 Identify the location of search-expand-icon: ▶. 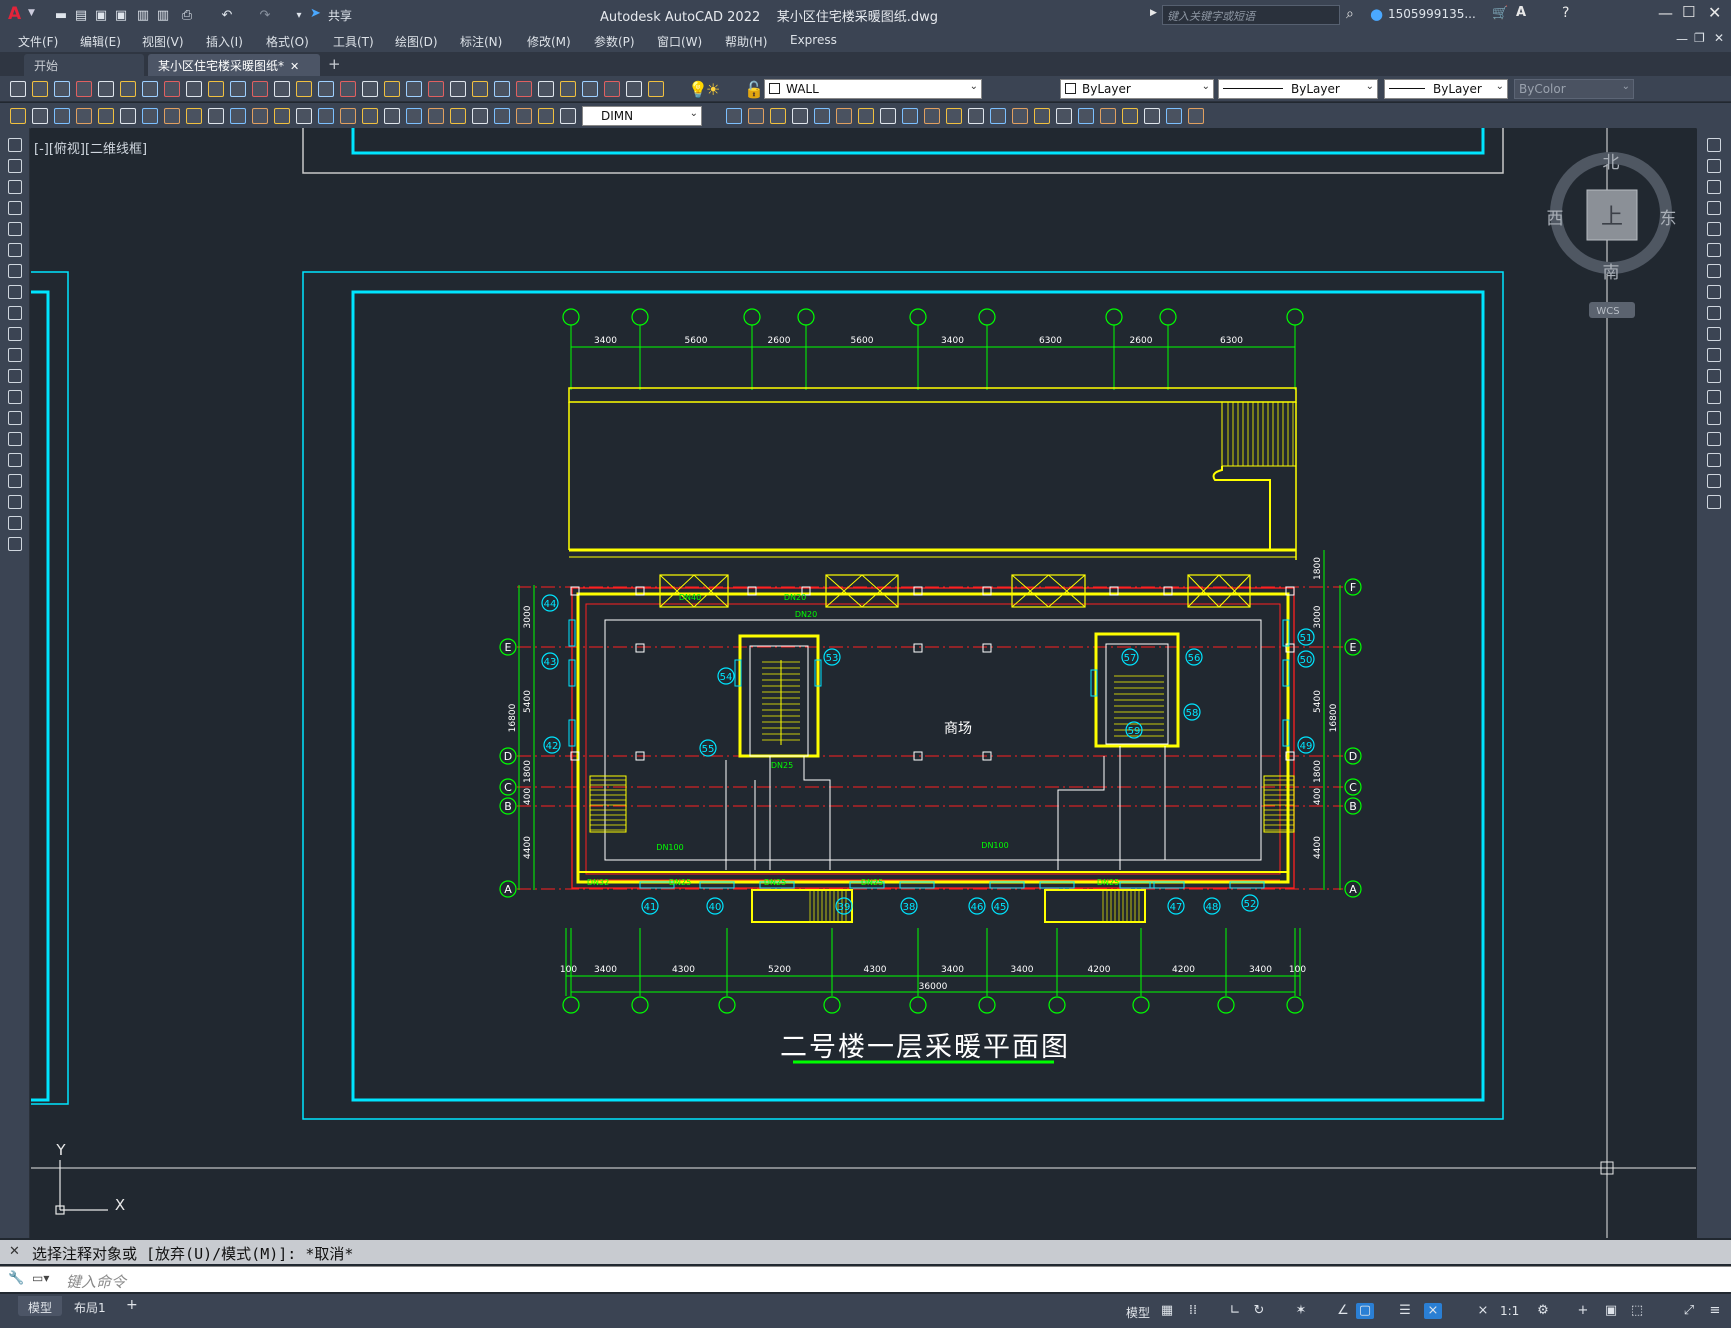
(1153, 13).